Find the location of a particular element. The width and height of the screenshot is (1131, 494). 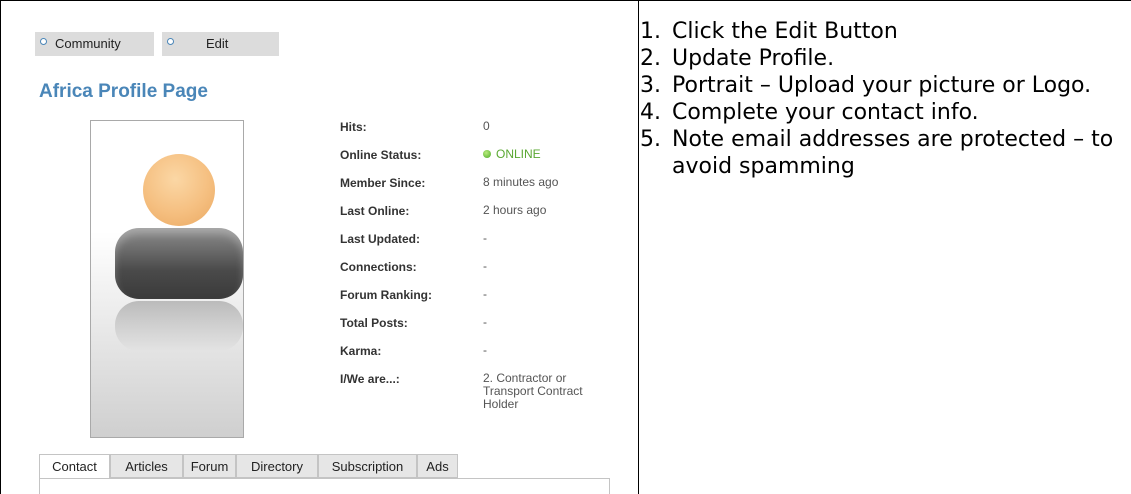

online-status-text: ONLINE is located at coordinates (518, 154).